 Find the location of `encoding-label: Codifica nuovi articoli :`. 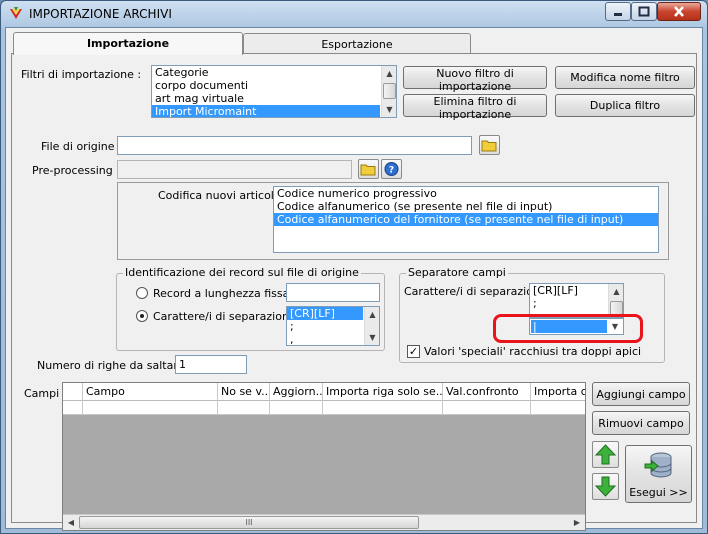

encoding-label: Codifica nuovi articoli : is located at coordinates (221, 195).